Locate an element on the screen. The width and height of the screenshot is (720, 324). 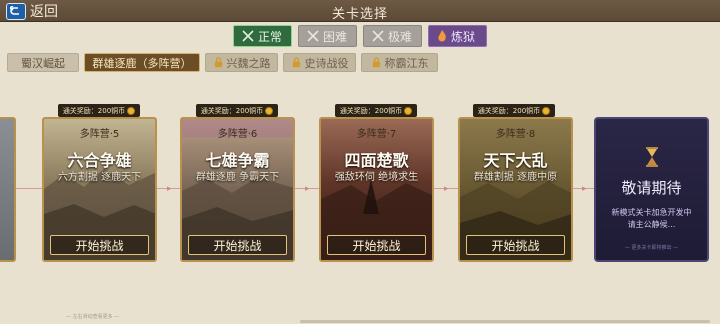
flame-icon is located at coordinates (442, 36).